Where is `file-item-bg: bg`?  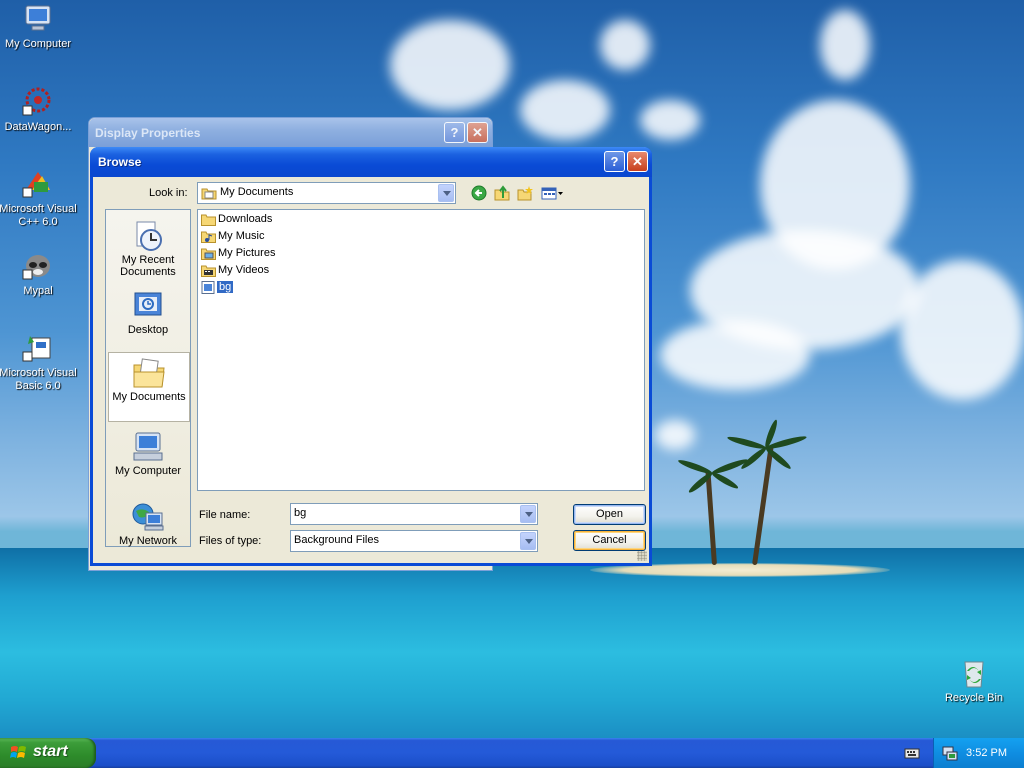
file-item-bg: bg is located at coordinates (231, 288).